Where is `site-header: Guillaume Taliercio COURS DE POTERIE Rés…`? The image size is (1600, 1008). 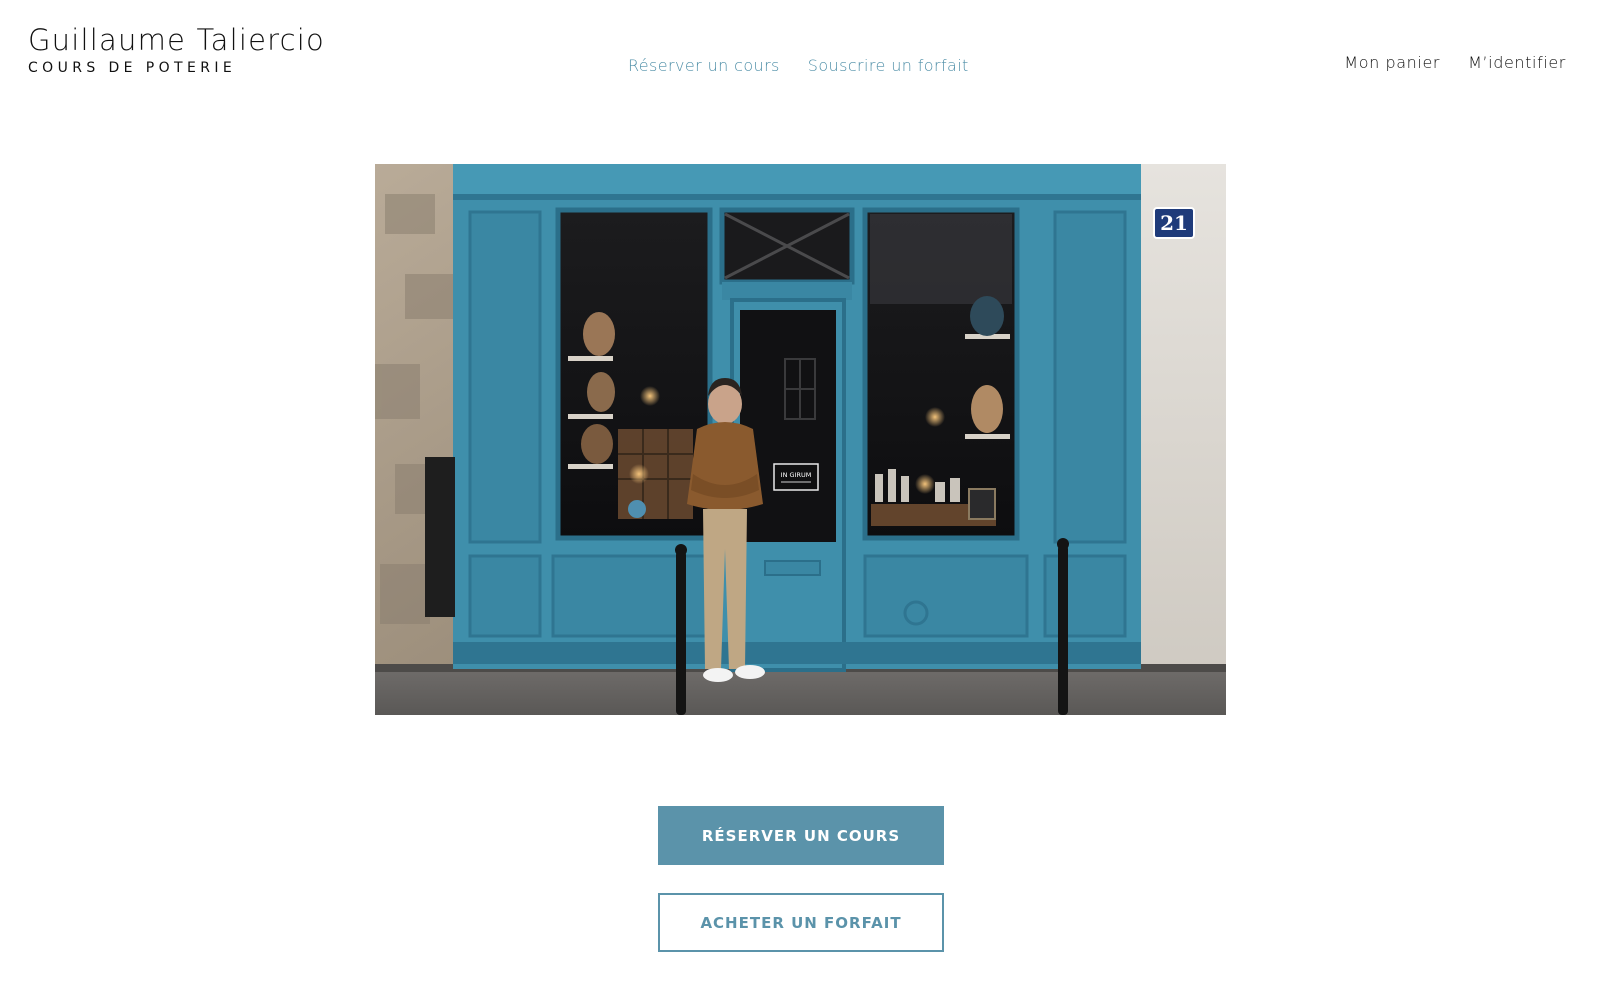
site-header: Guillaume Taliercio COURS DE POTERIE Rés… is located at coordinates (800, 55).